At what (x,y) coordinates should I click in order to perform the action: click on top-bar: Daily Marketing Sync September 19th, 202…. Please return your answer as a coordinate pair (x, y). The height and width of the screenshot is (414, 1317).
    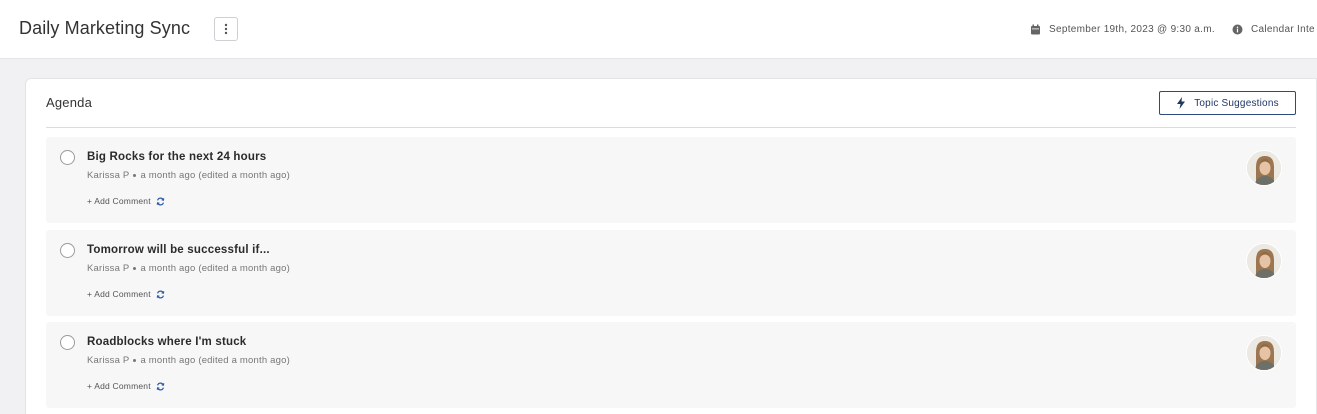
    Looking at the image, I should click on (658, 29).